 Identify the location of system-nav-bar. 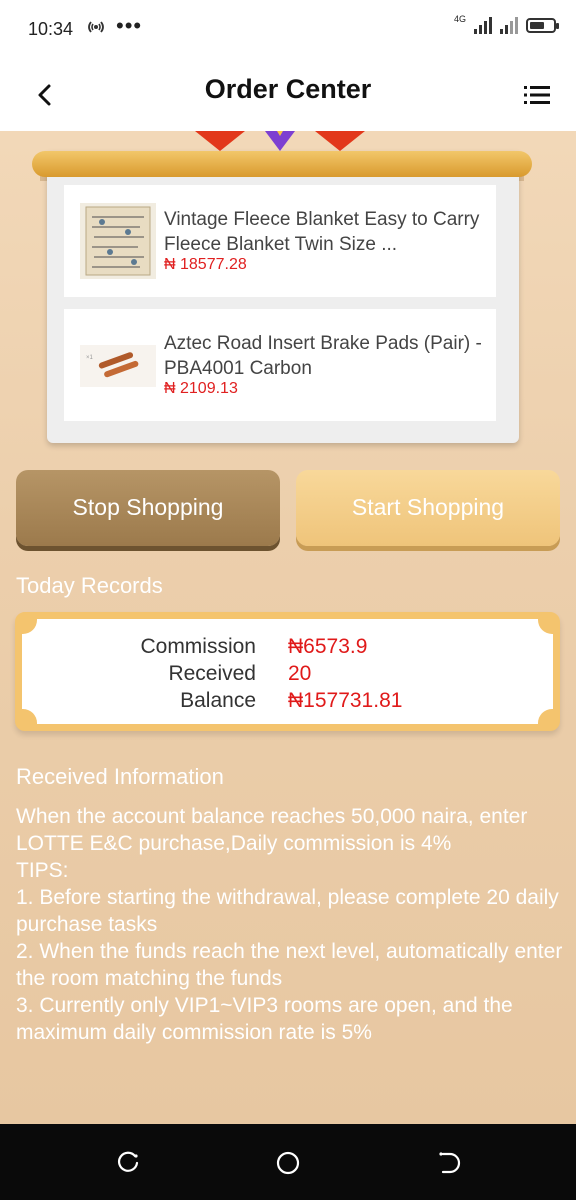
(288, 1162).